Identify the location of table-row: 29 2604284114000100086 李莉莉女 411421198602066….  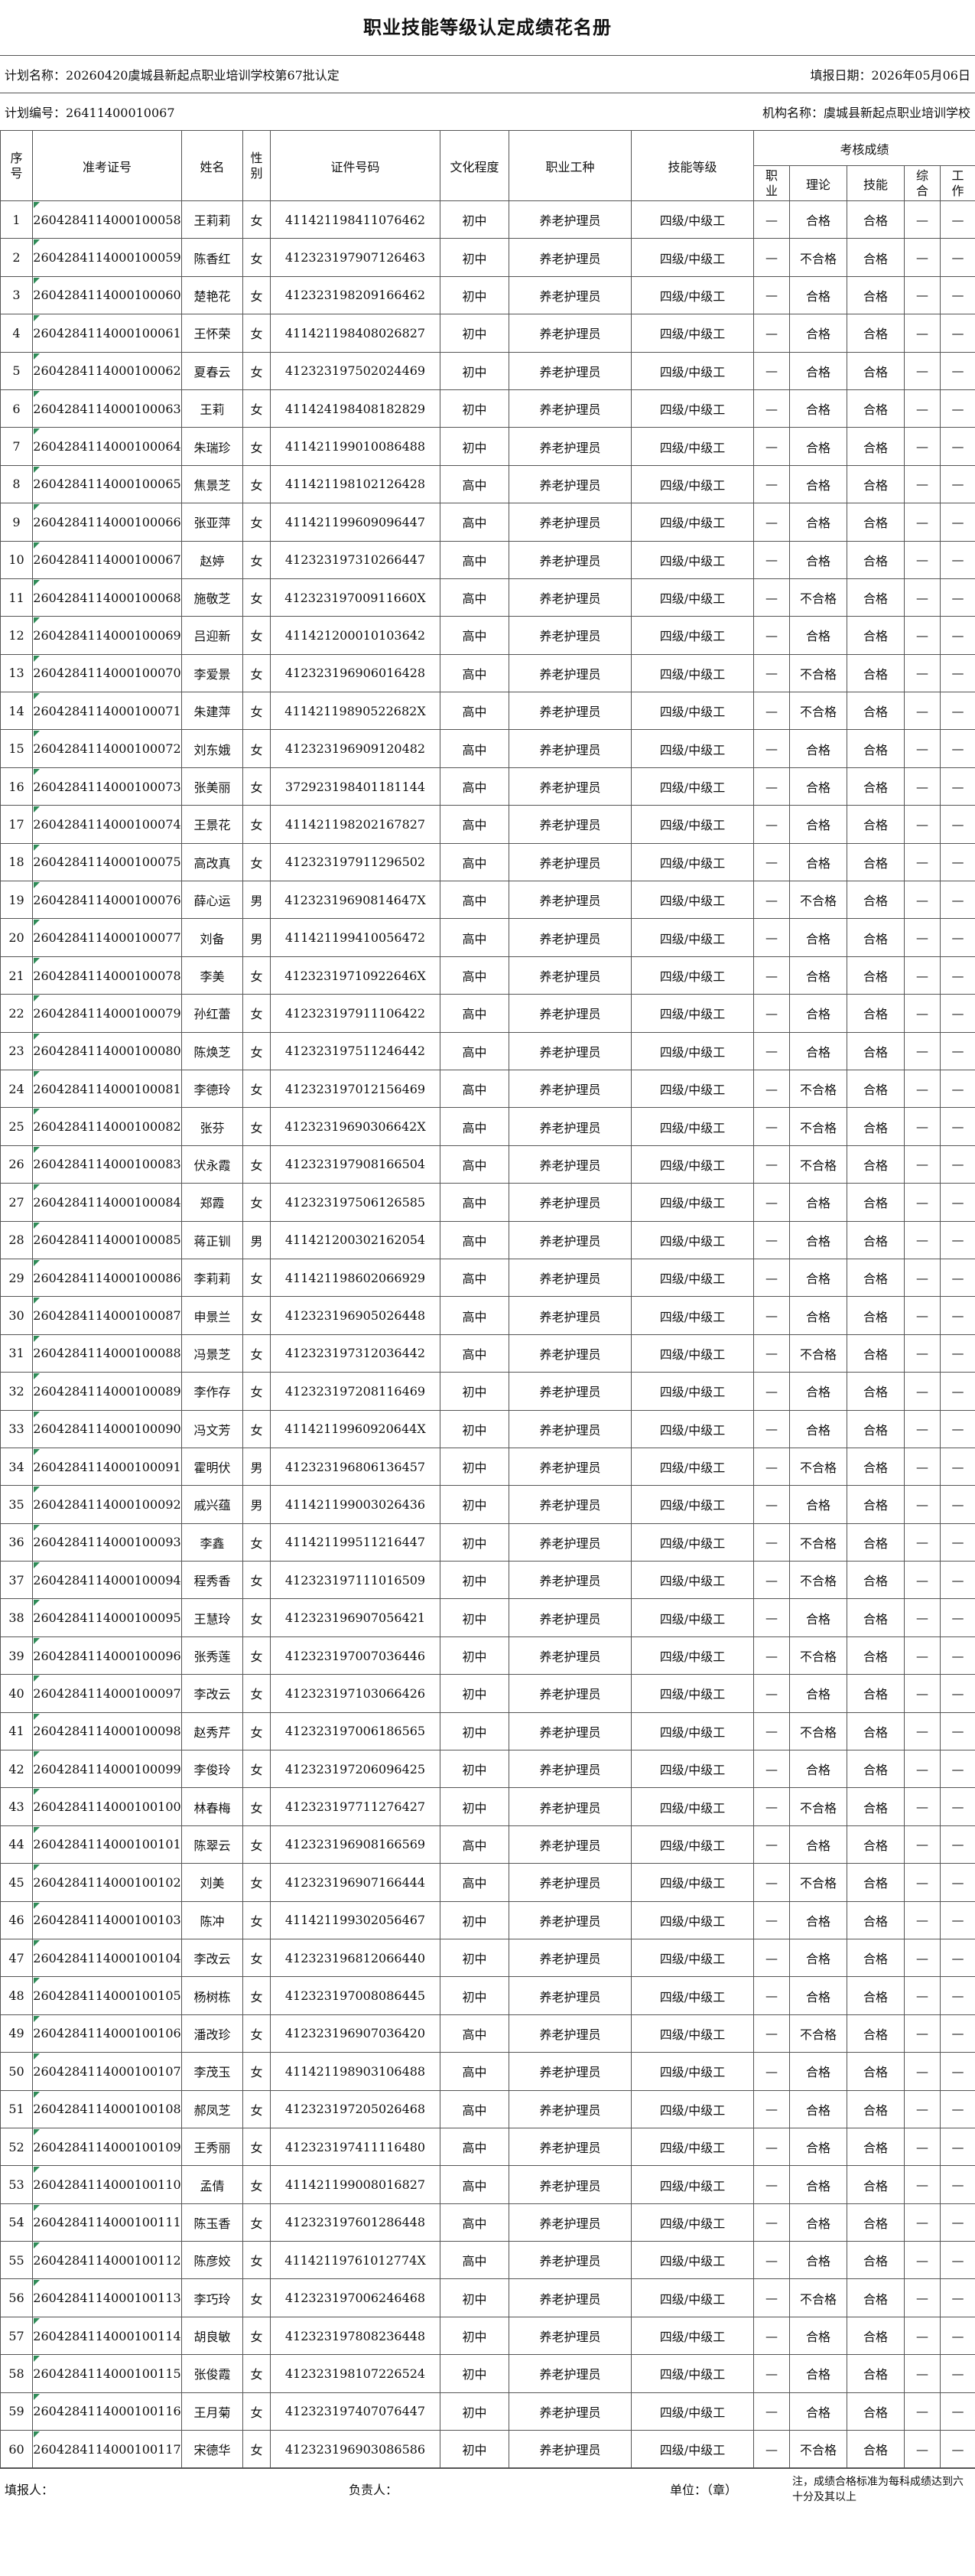
(487, 1278).